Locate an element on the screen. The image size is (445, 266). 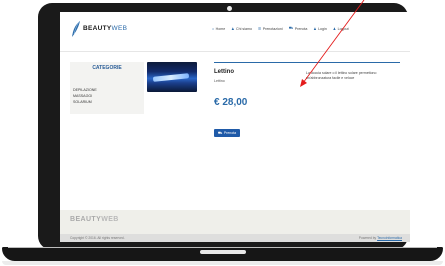
sidebar-item-massaggi: MASSAGGI is located at coordinates (82, 96).